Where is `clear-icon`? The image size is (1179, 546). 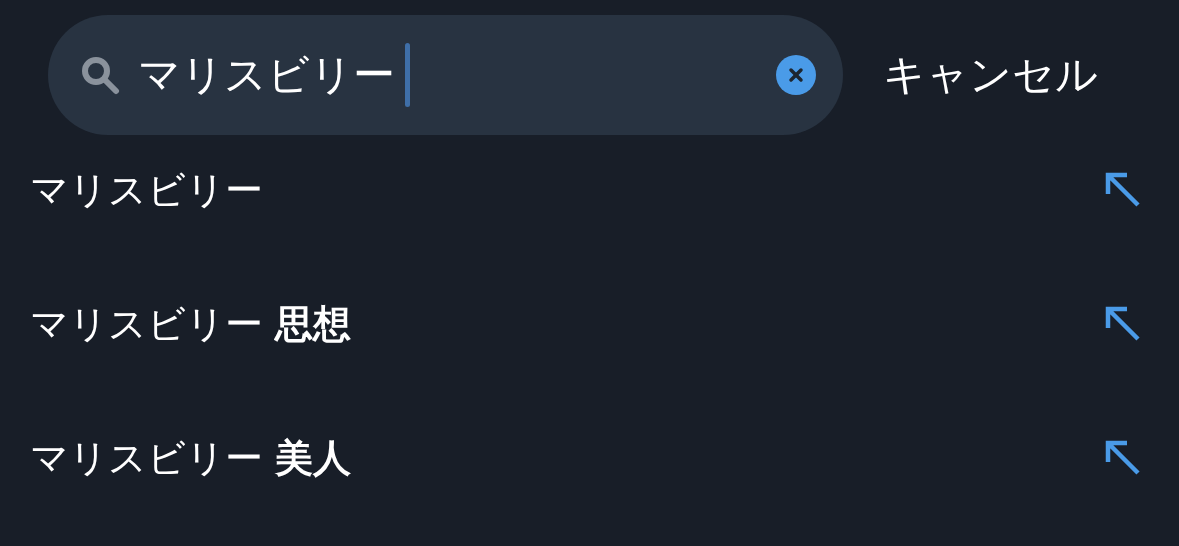 clear-icon is located at coordinates (796, 75).